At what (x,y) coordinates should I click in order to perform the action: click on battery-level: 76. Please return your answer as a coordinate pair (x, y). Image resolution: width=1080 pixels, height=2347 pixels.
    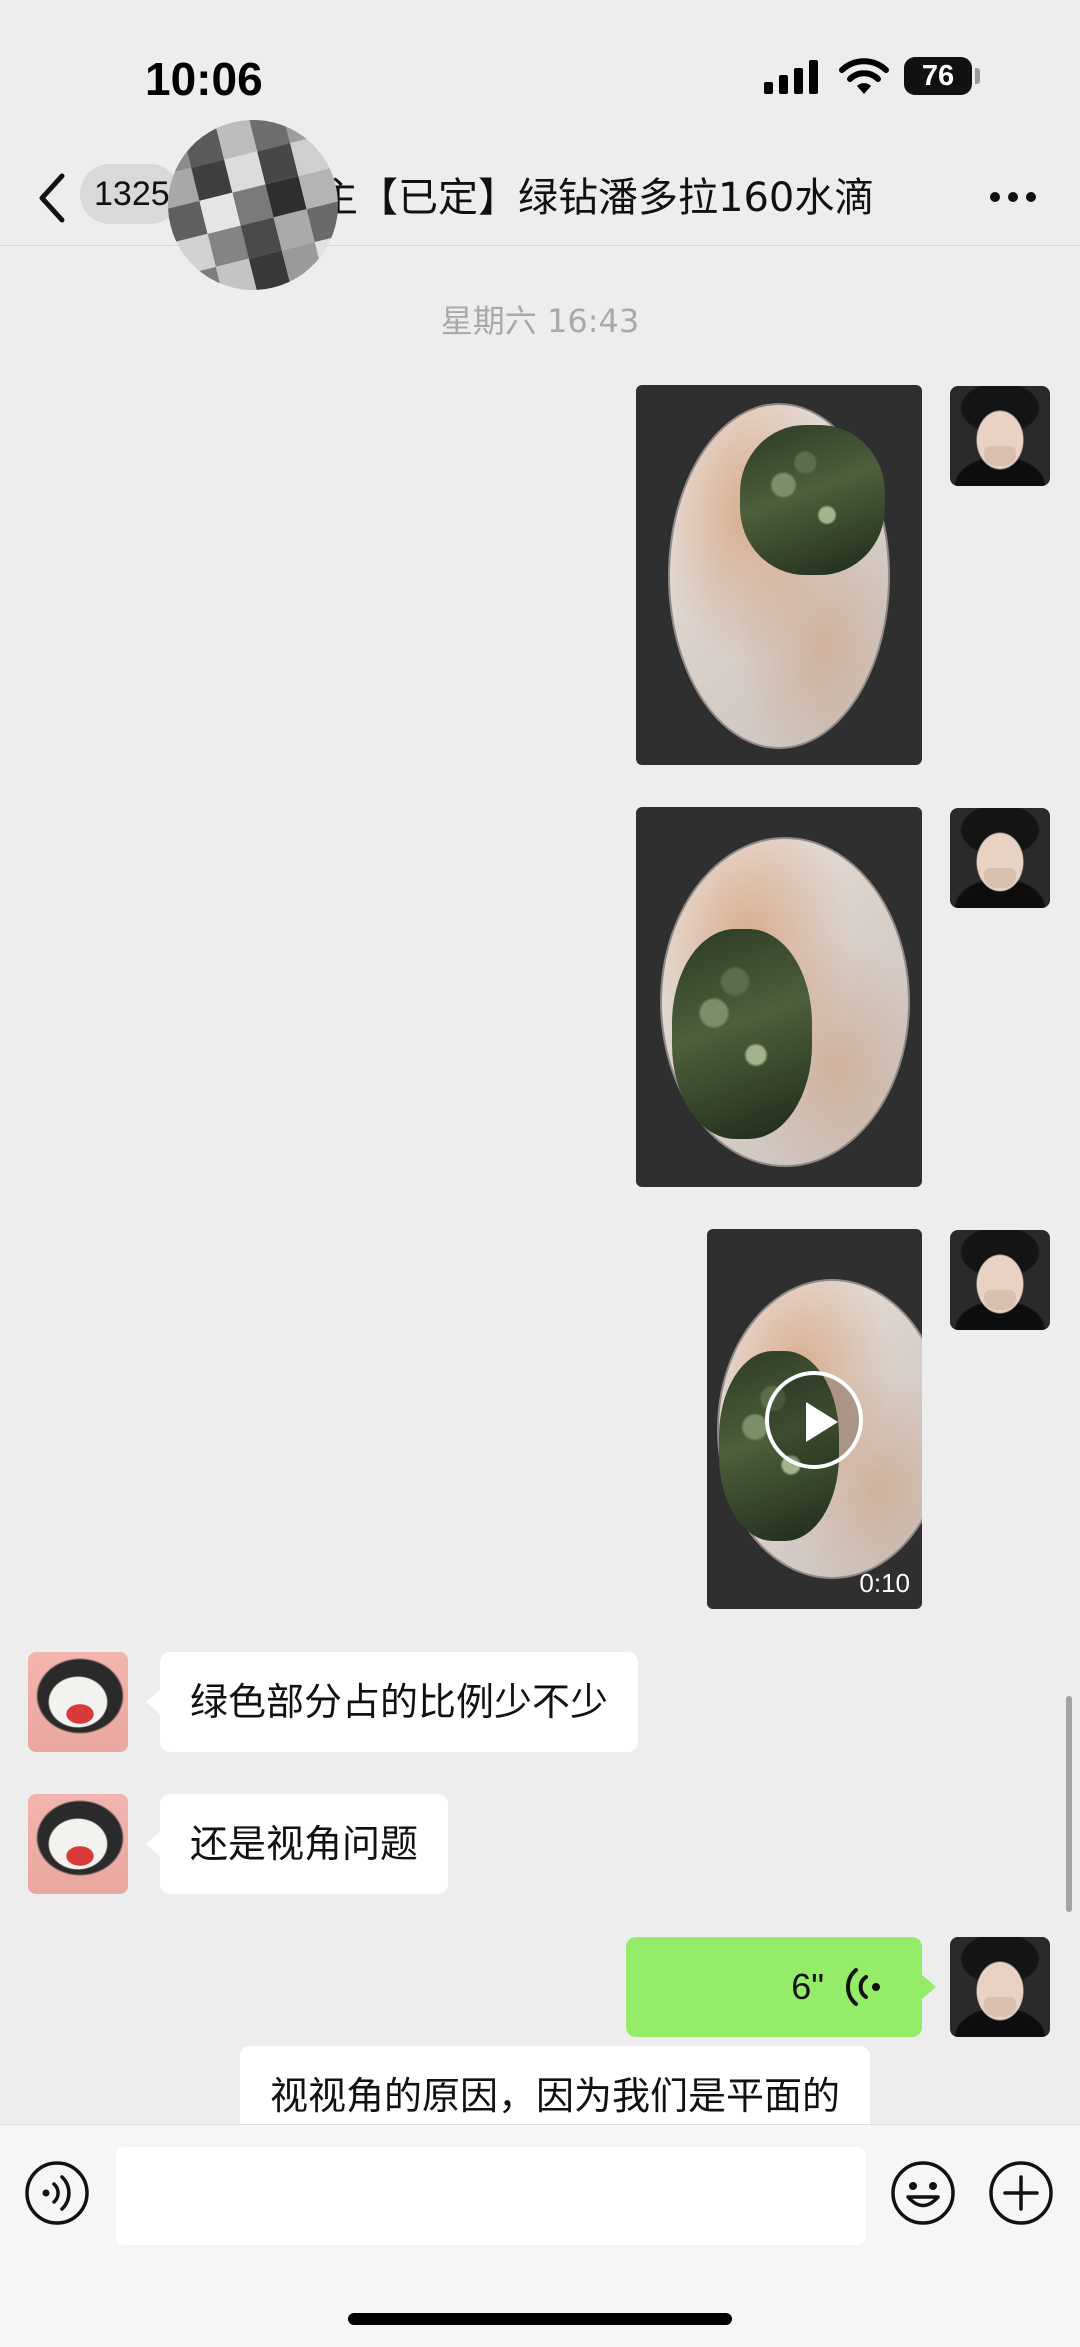
    Looking at the image, I should click on (938, 76).